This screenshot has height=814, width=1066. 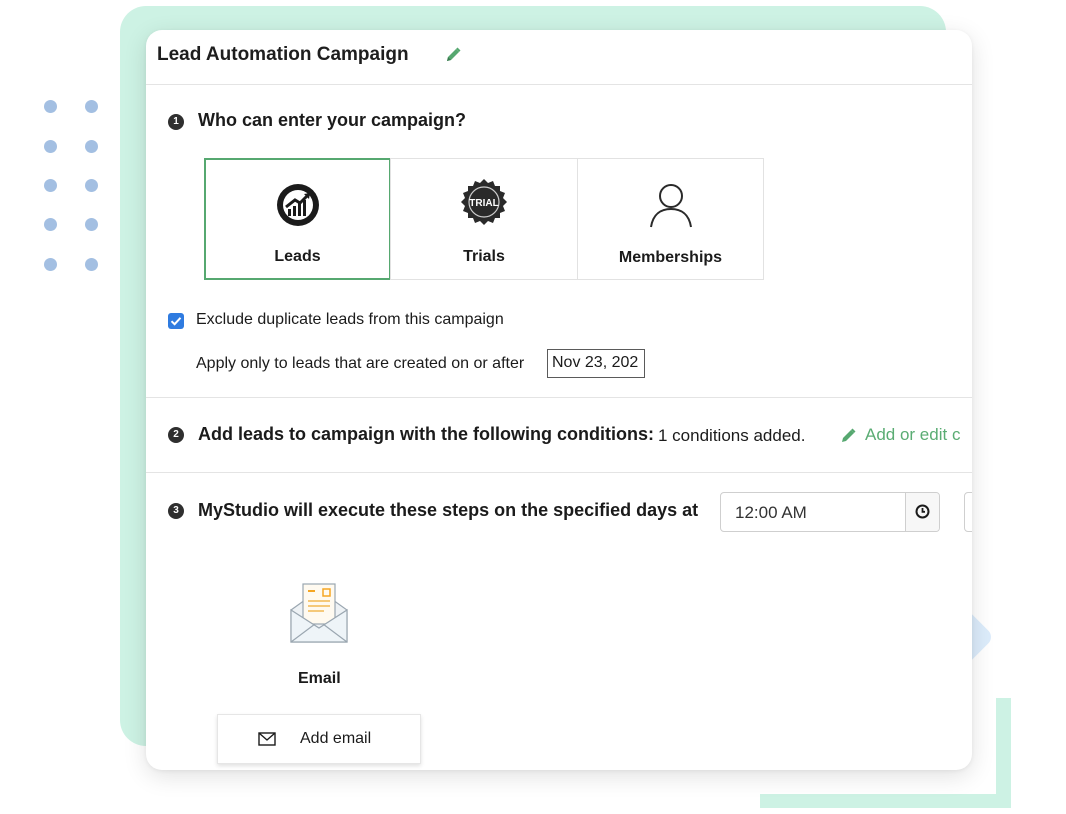 What do you see at coordinates (913, 434) in the screenshot?
I see `add-edit-conditions-text: Add or edit c` at bounding box center [913, 434].